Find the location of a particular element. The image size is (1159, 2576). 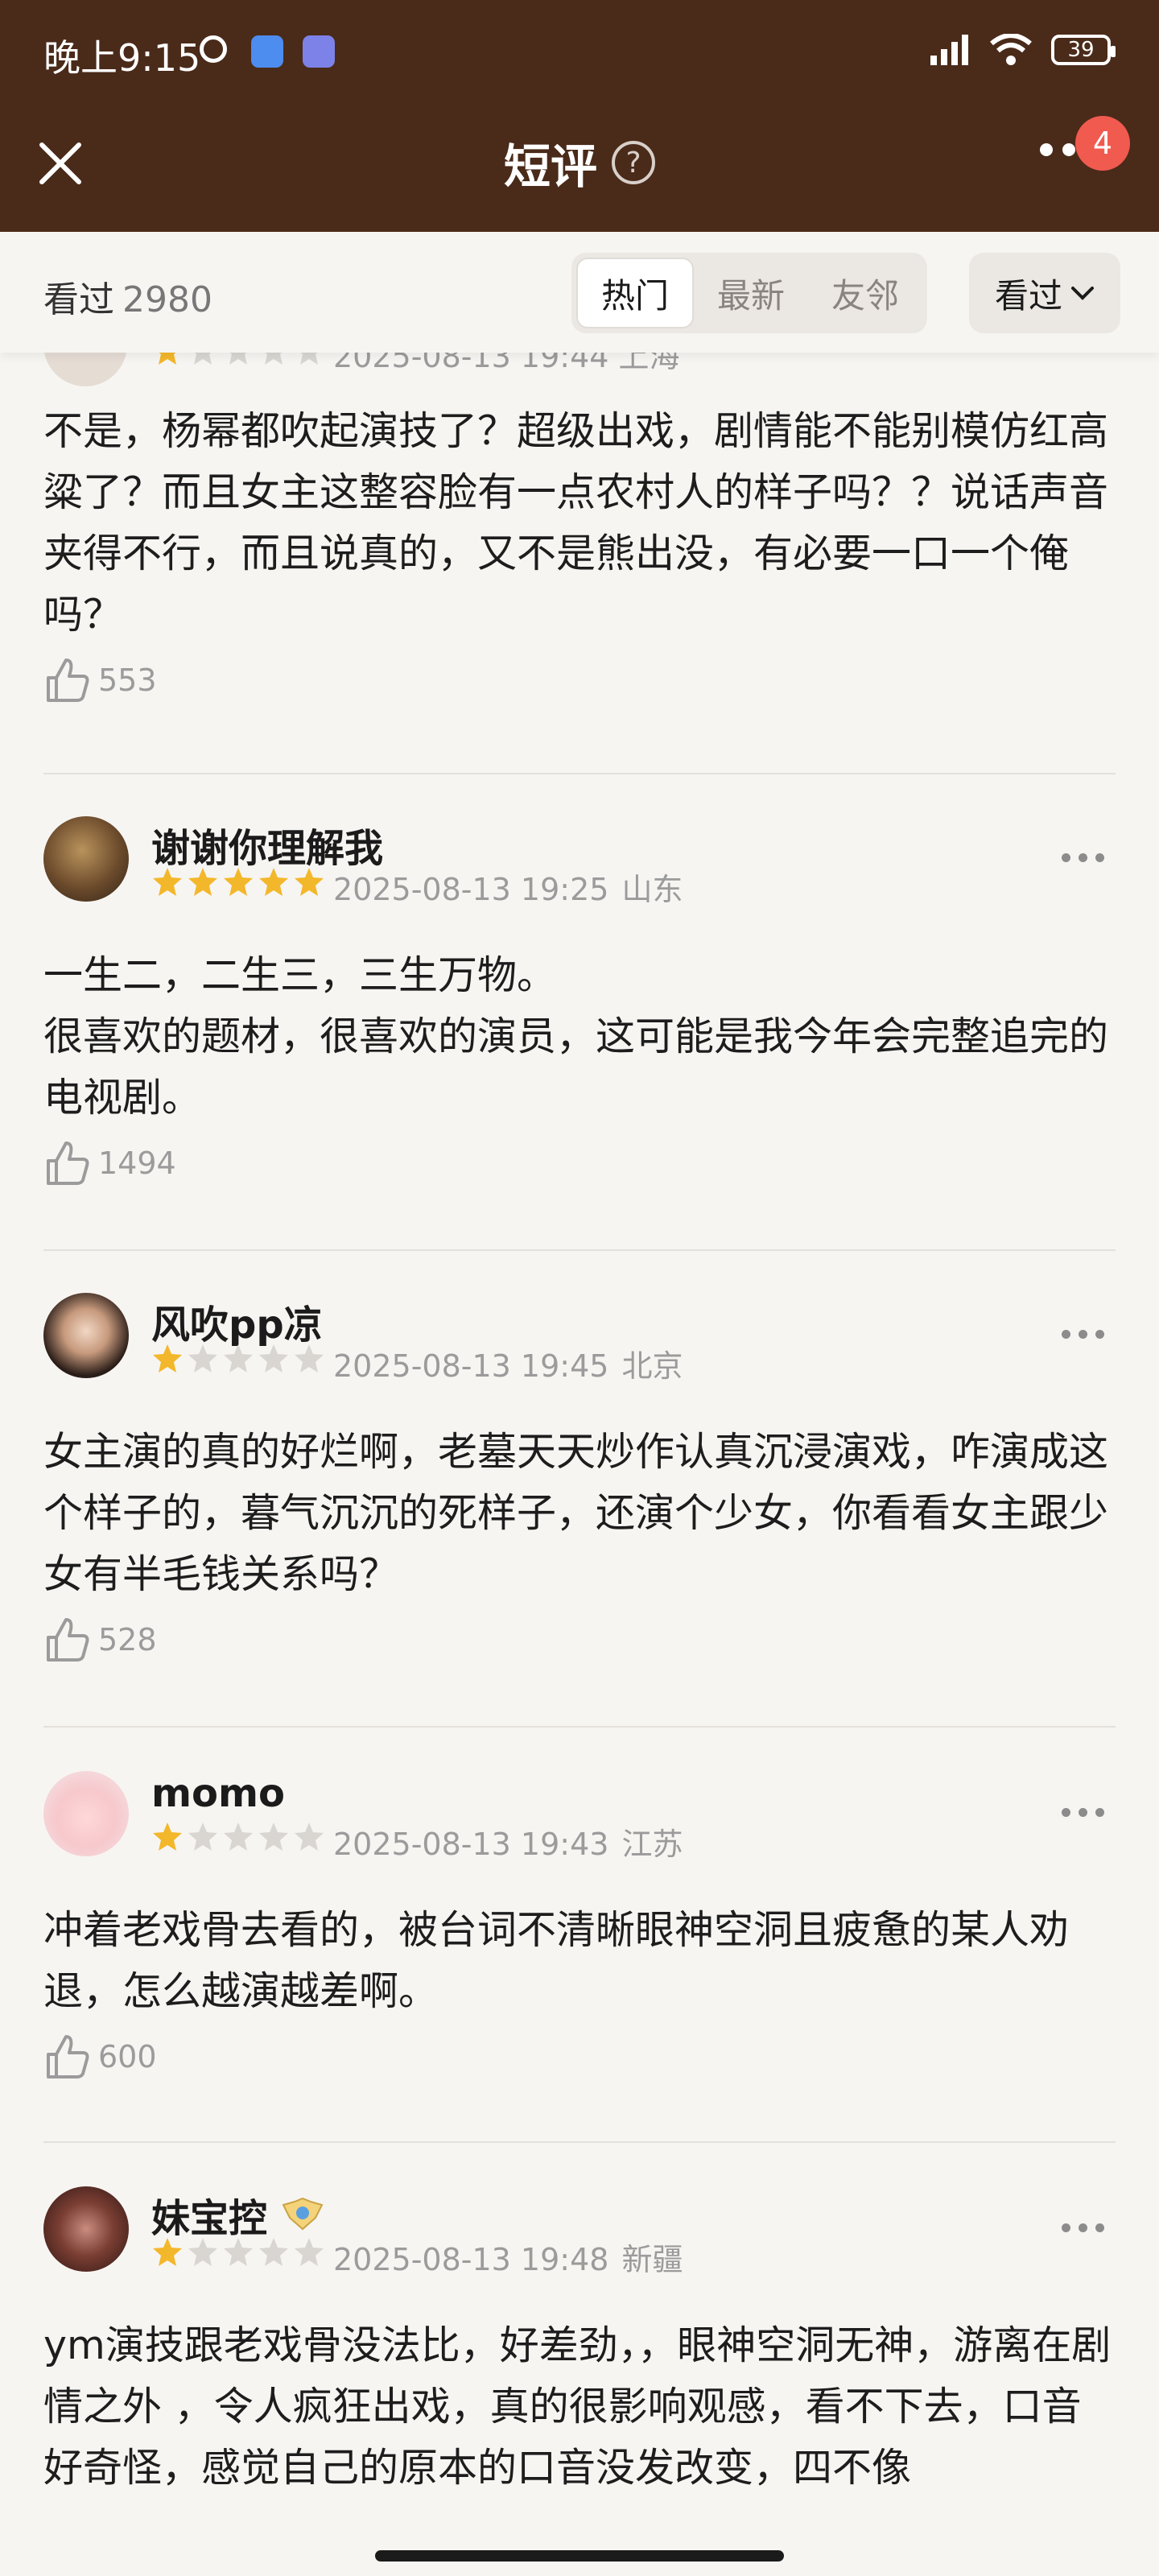

review-header: momo 2025-08-13 19:43 江苏 is located at coordinates (579, 1816).